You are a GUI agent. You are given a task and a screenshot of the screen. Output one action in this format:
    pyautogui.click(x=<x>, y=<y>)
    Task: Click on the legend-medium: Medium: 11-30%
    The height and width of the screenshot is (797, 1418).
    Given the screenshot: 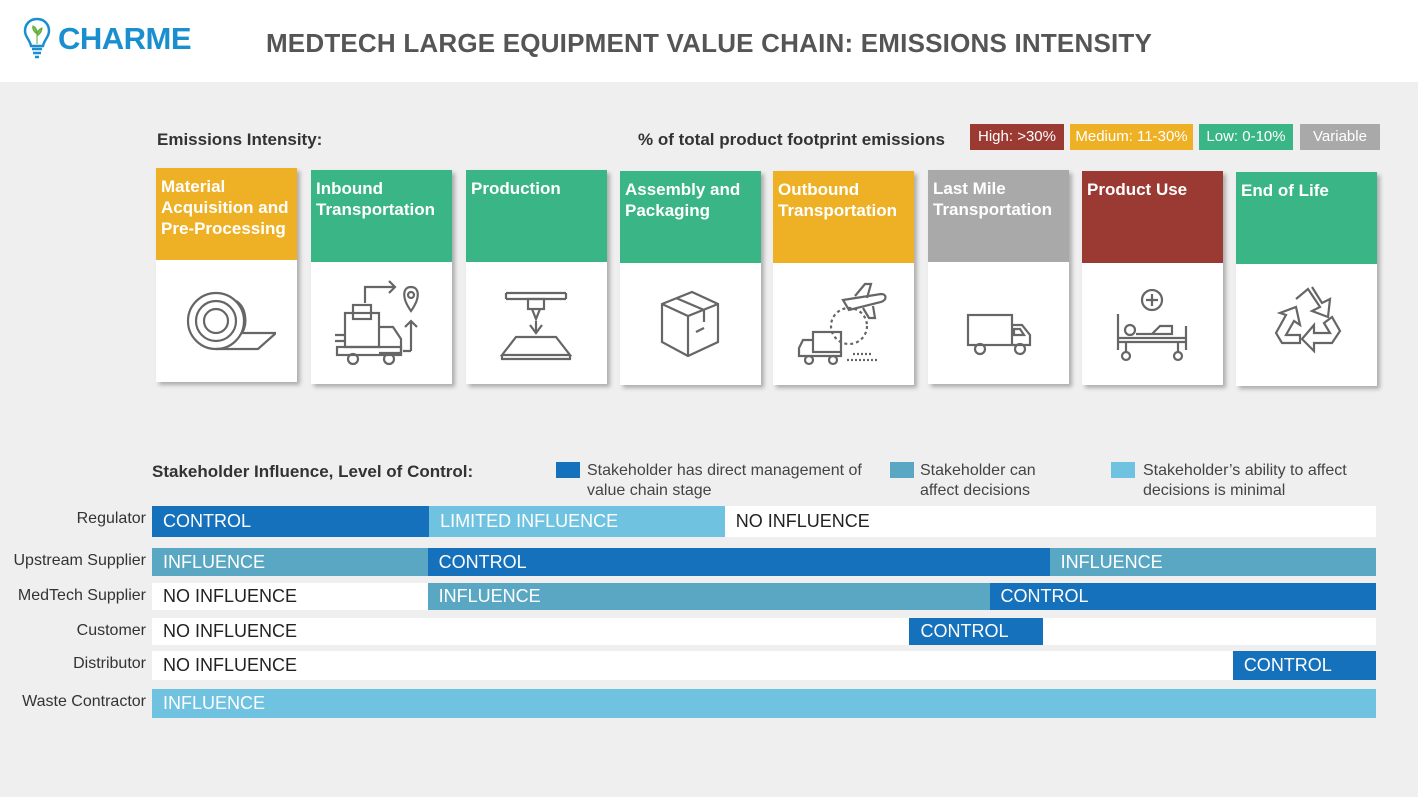 What is the action you would take?
    pyautogui.click(x=1131, y=137)
    